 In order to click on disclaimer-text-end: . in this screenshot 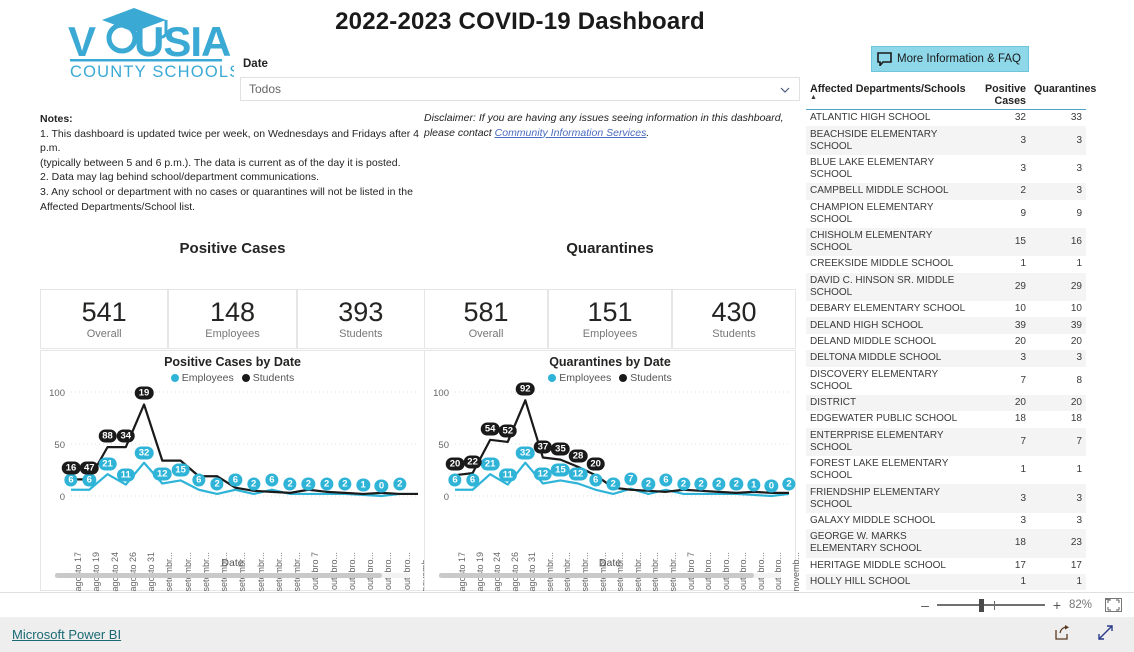, I will do `click(648, 132)`.